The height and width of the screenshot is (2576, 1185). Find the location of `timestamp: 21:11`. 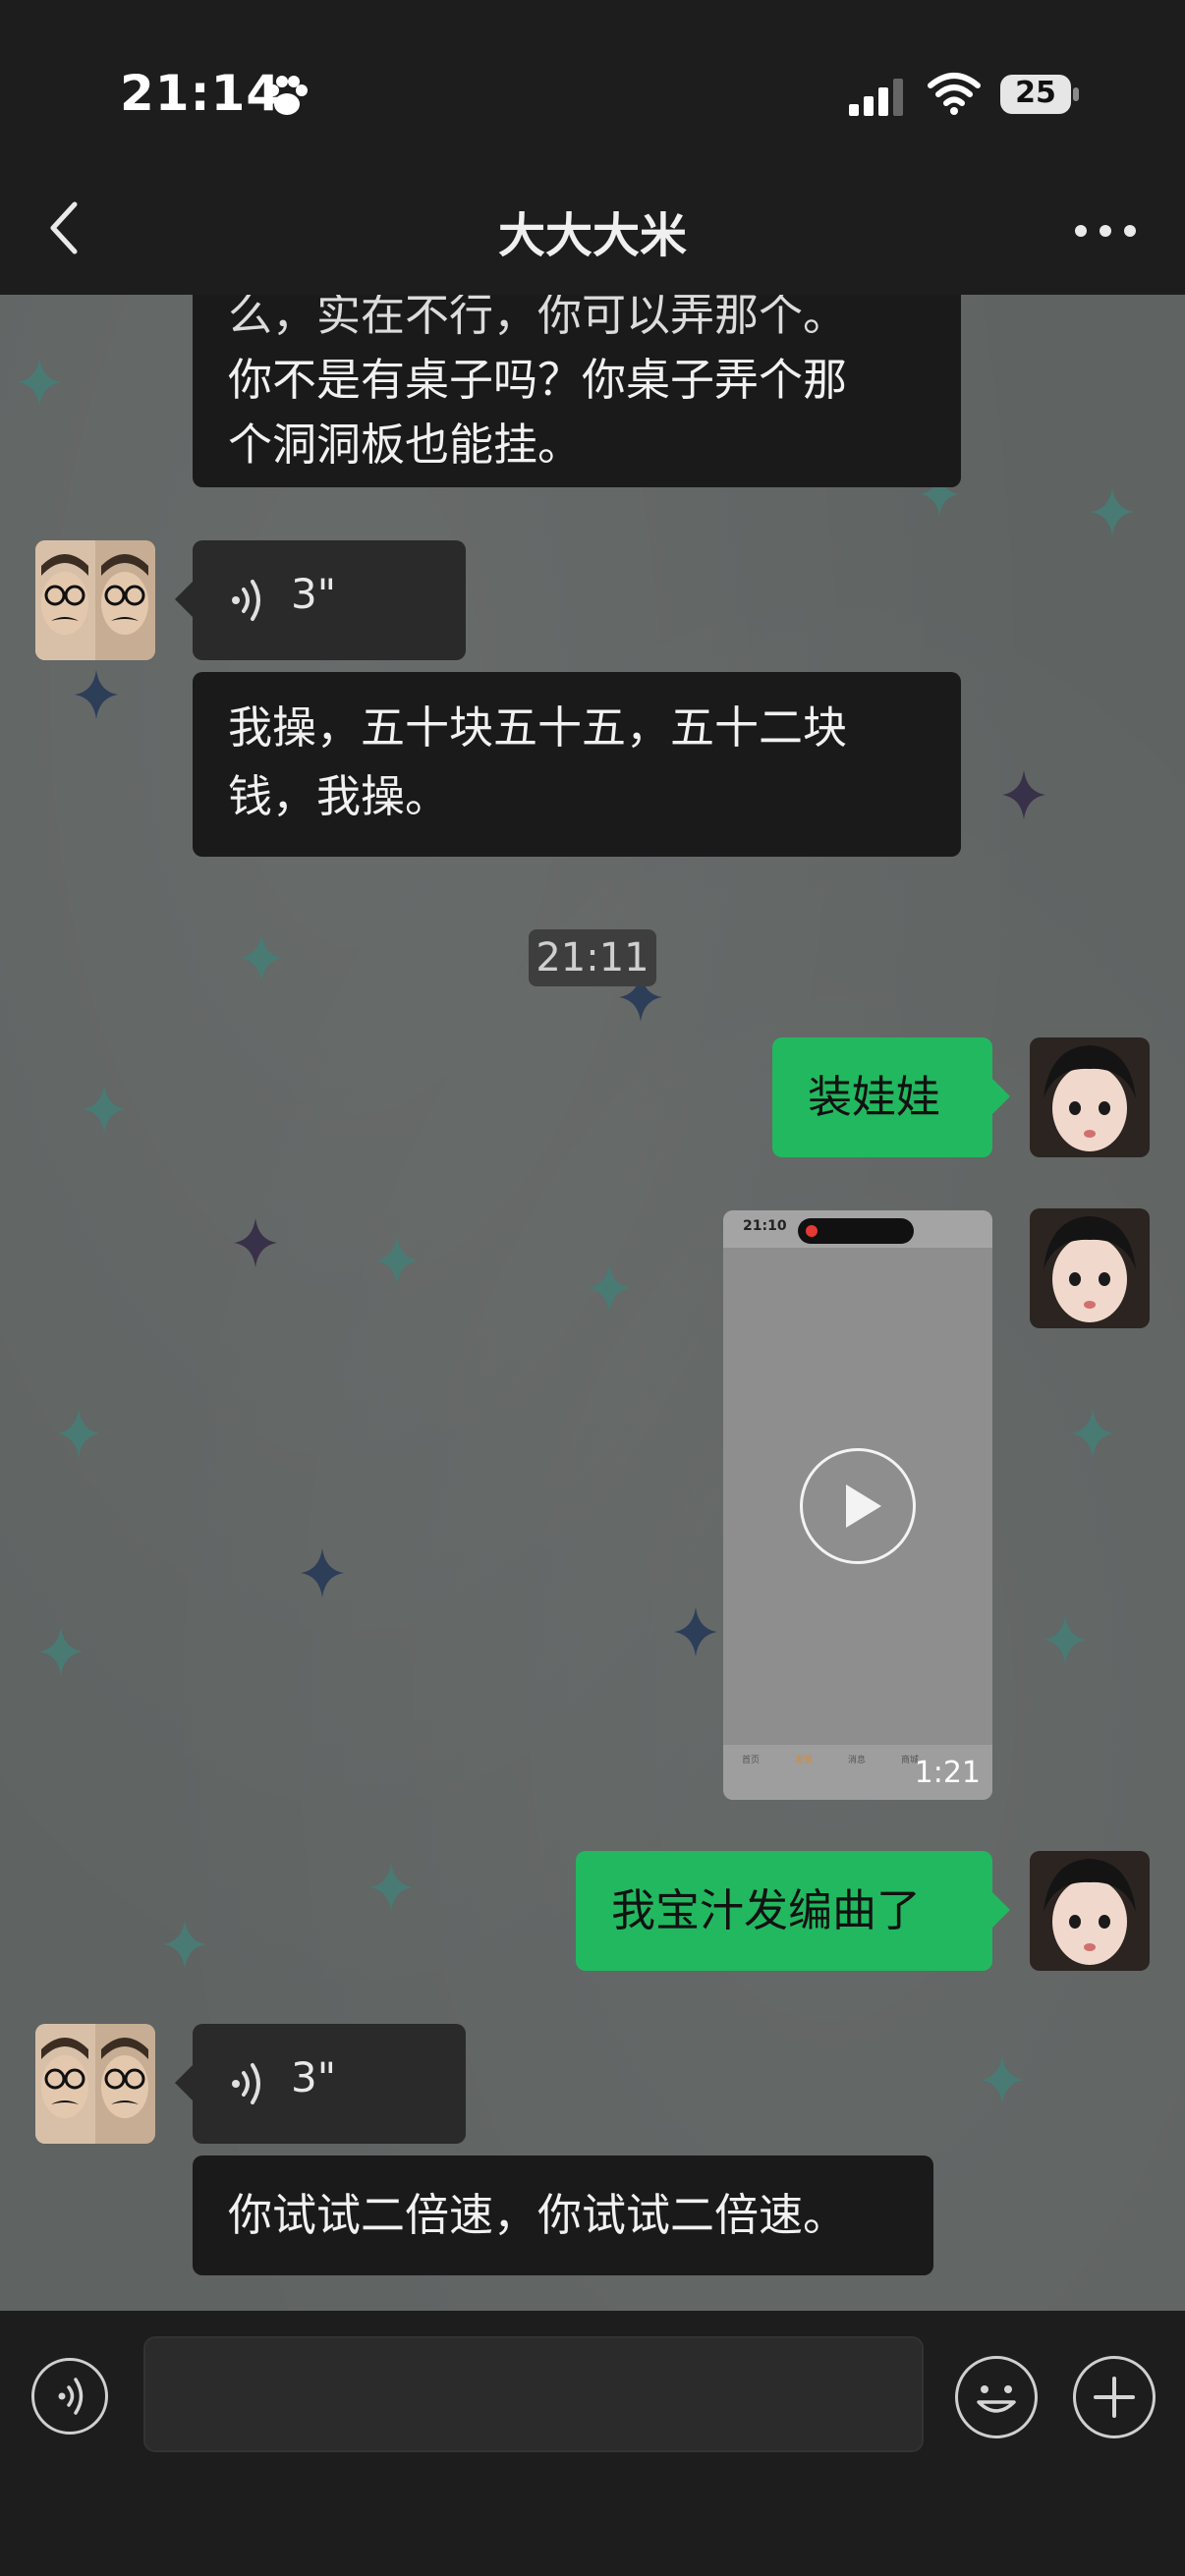

timestamp: 21:11 is located at coordinates (592, 957).